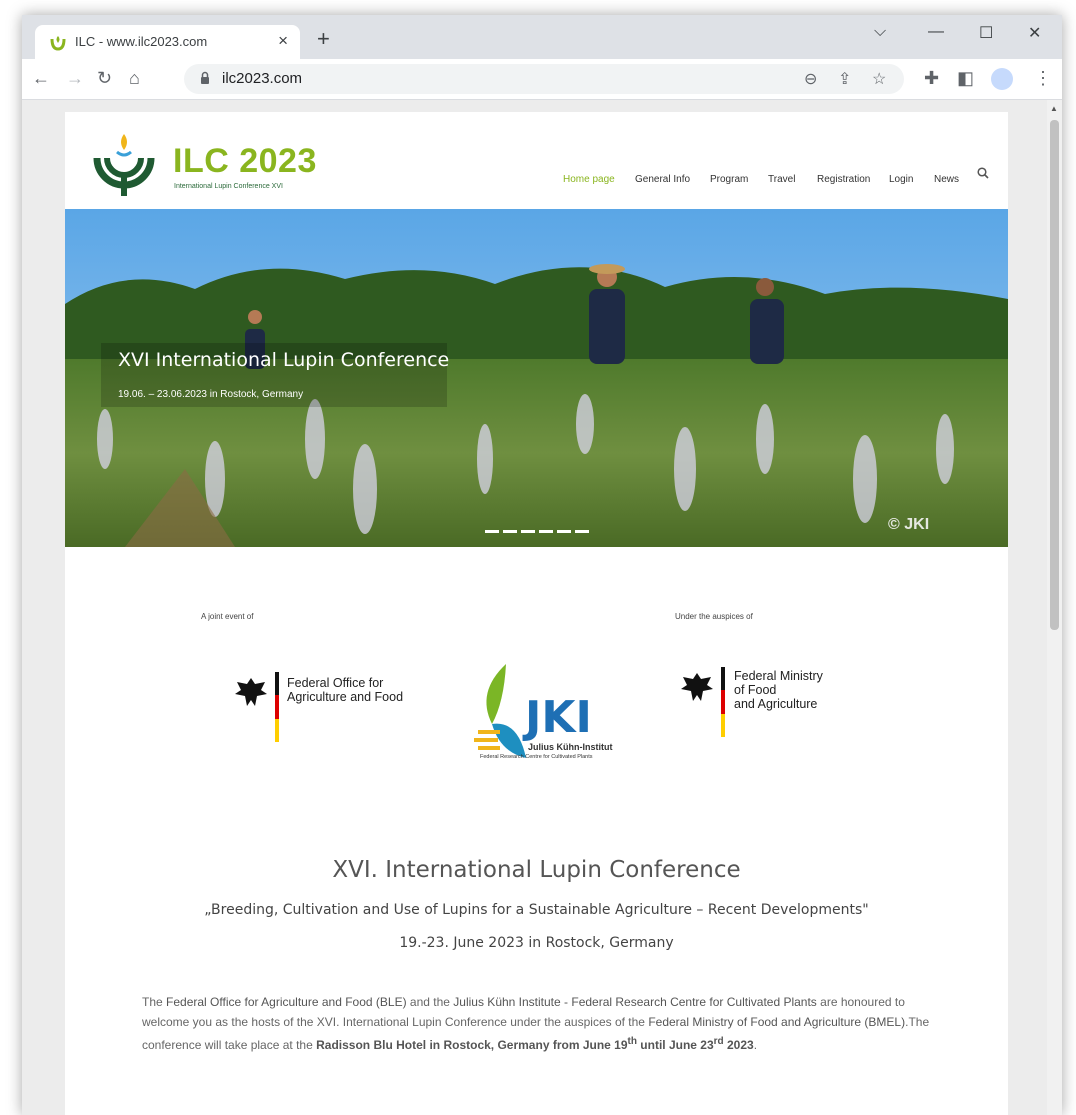 Image resolution: width=1076 pixels, height=1115 pixels. Describe the element at coordinates (283, 41) in the screenshot. I see `tab-close-icon: ×` at that location.